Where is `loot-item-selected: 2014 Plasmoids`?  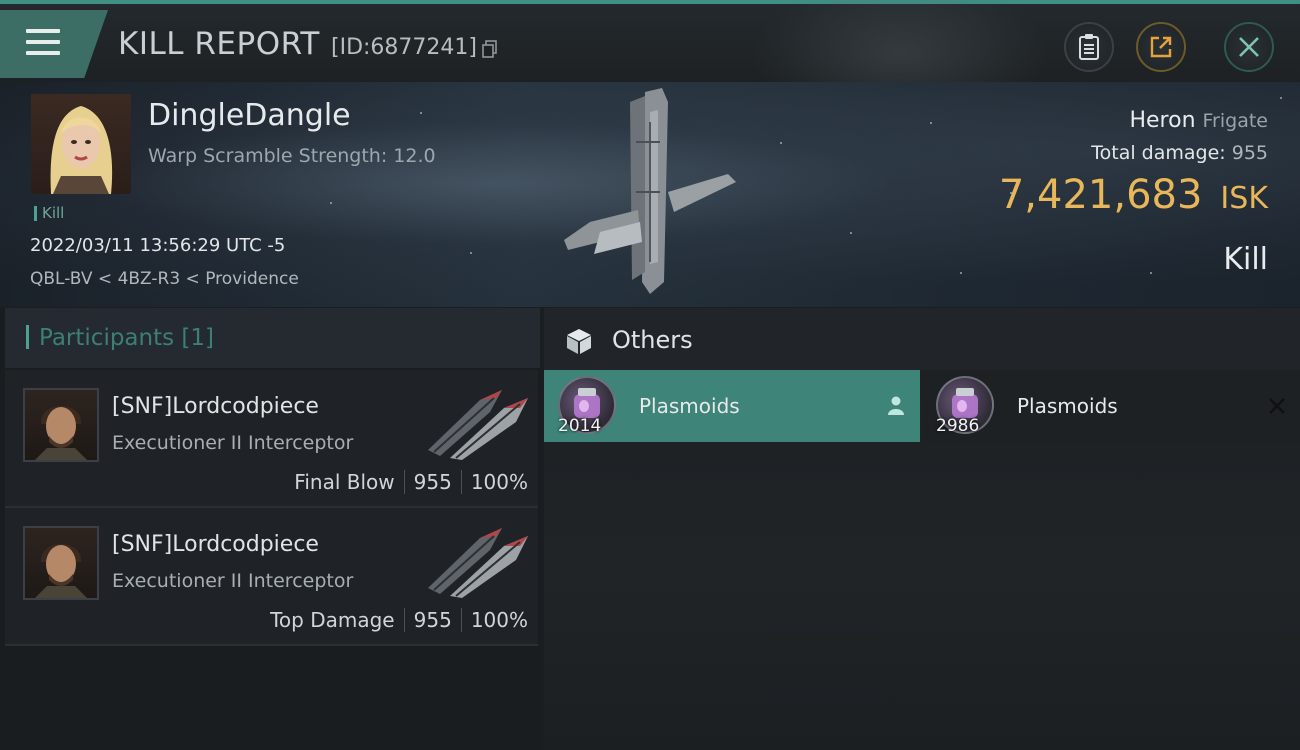 loot-item-selected: 2014 Plasmoids is located at coordinates (732, 406).